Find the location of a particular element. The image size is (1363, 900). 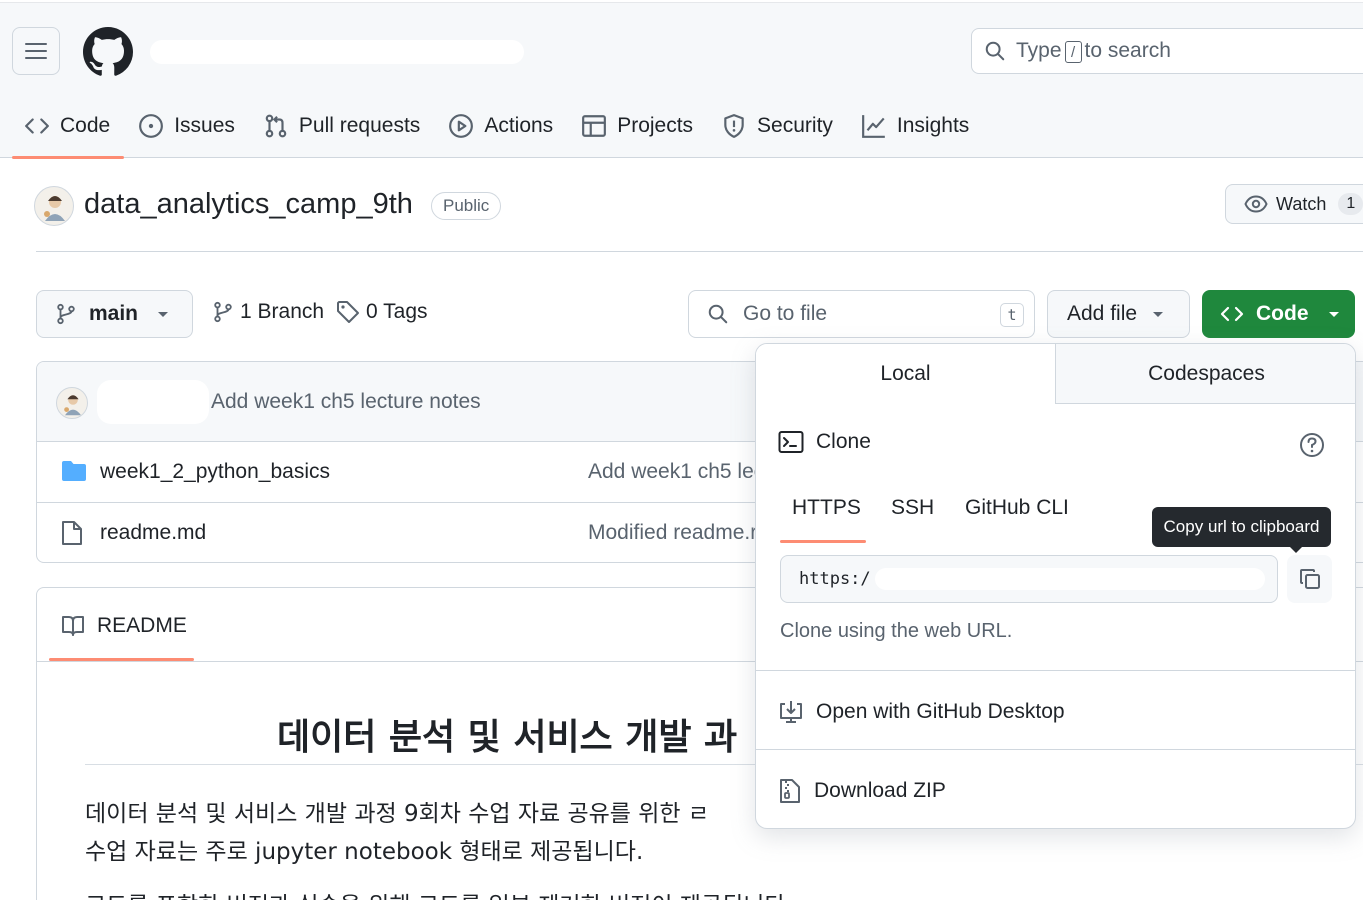

watch-label: Watch is located at coordinates (1301, 203).